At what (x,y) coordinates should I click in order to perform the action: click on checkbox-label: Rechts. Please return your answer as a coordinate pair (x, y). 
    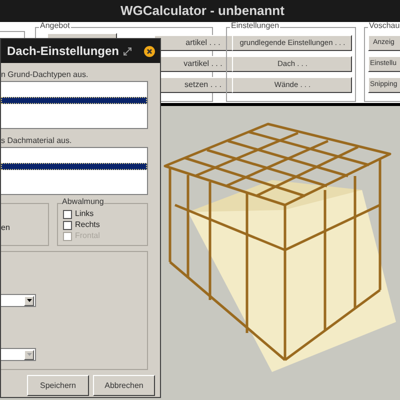
    Looking at the image, I should click on (87, 225).